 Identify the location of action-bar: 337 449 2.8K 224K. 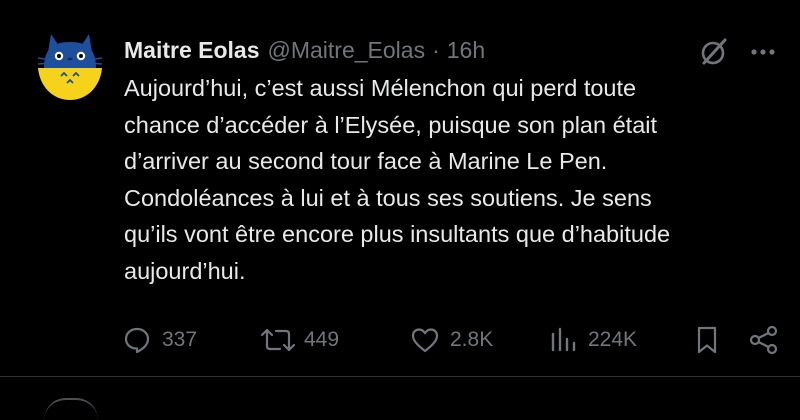
(400, 340).